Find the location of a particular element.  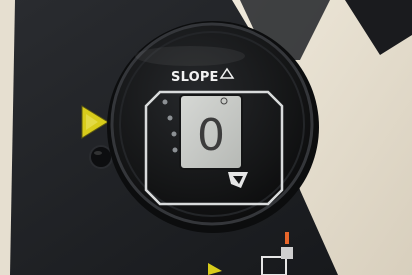

slope-label: SLOPE is located at coordinates (195, 77).